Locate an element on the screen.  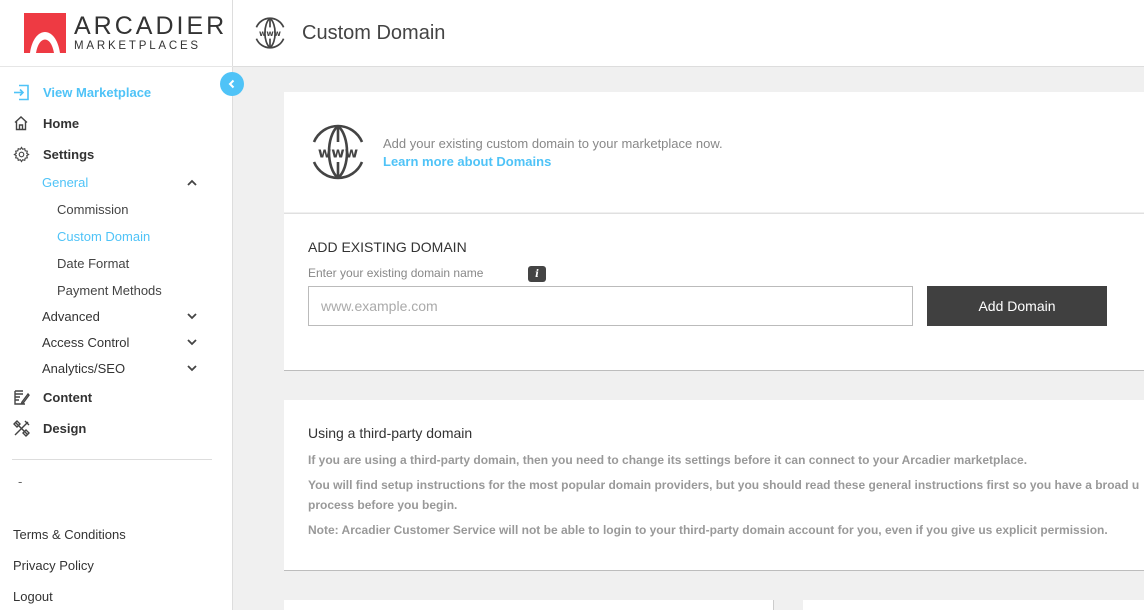
sidebar-item-label: Home is located at coordinates (61, 123).